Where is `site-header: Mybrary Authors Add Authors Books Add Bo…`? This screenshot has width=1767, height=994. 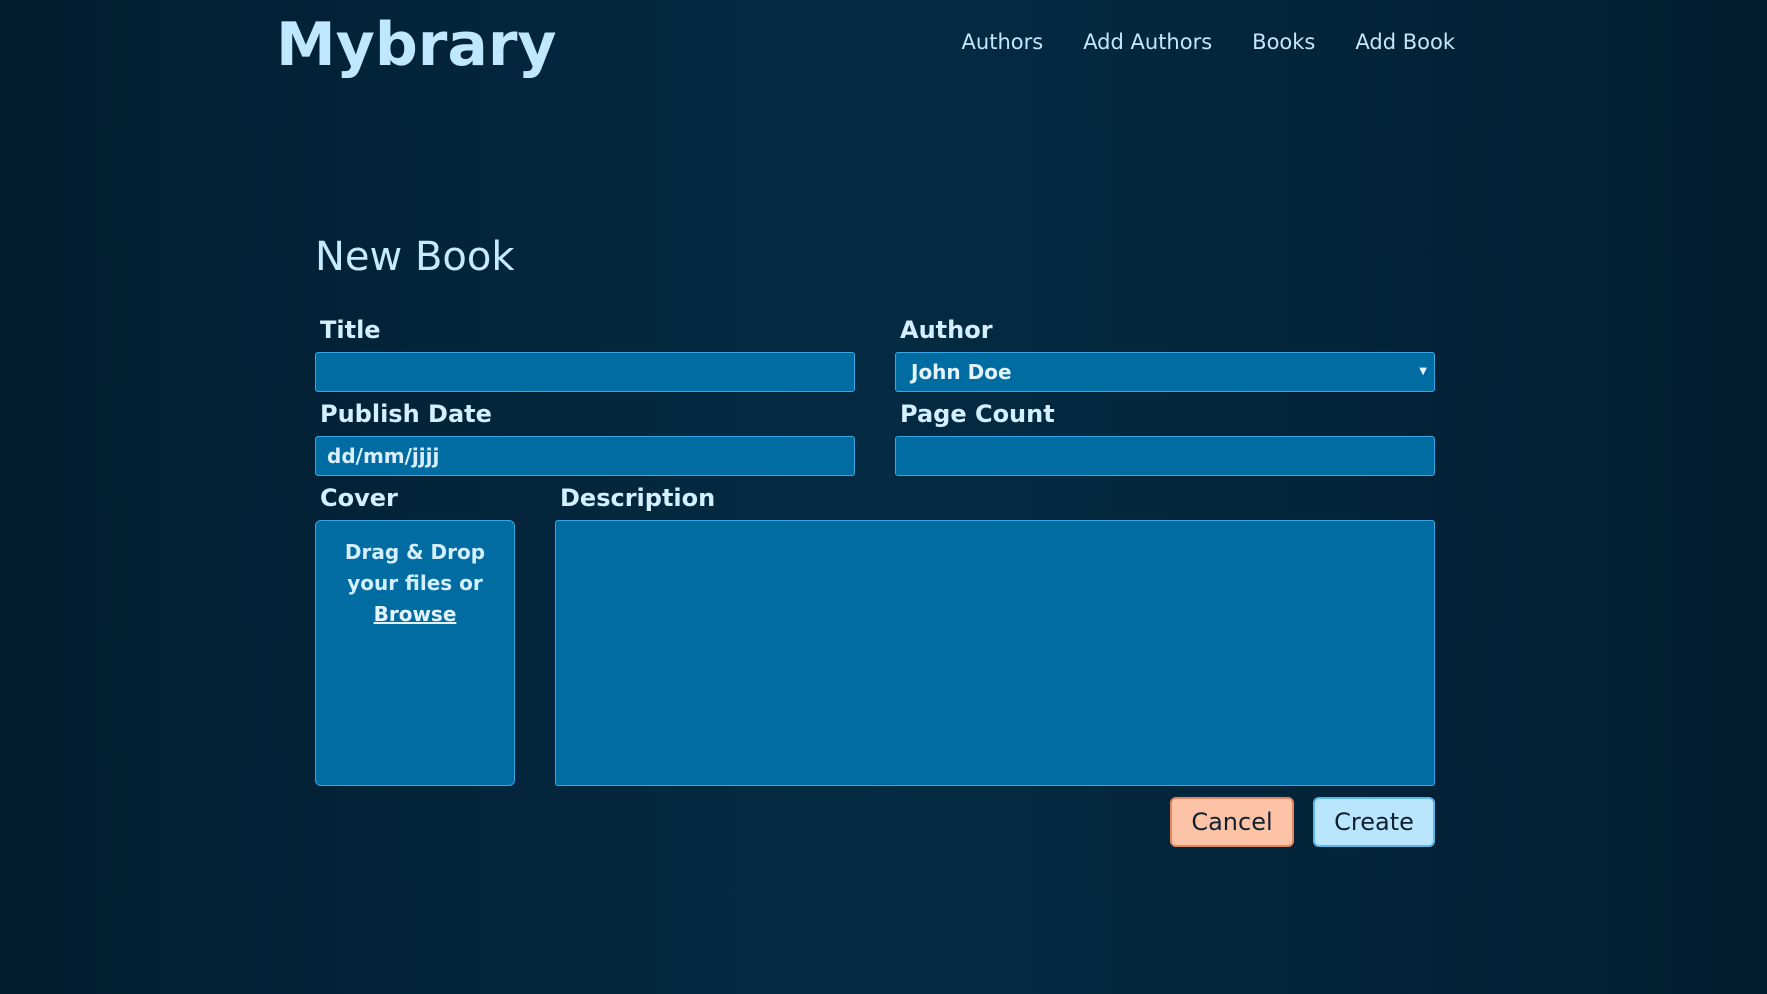
site-header: Mybrary Authors Add Authors Books Add Bo… is located at coordinates (883, 45).